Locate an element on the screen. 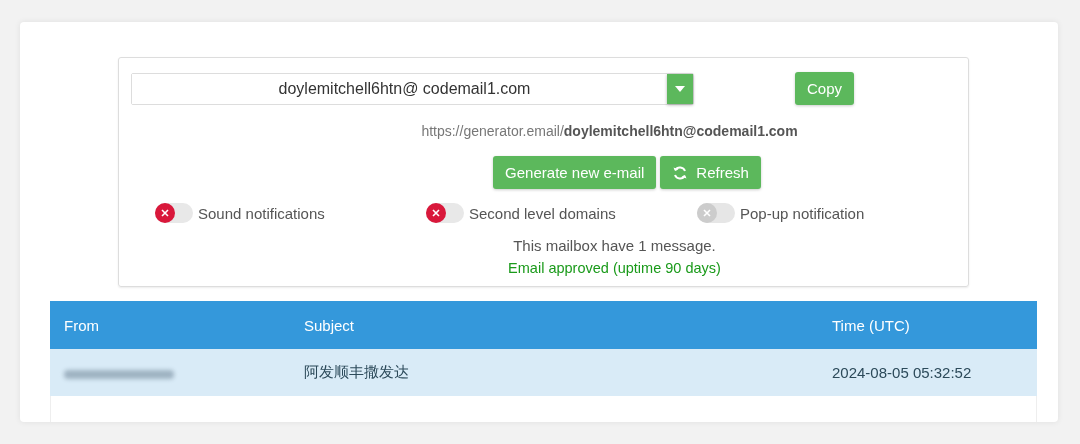  table-cell-text: 2024-08-05 05:32:52 is located at coordinates (902, 372).